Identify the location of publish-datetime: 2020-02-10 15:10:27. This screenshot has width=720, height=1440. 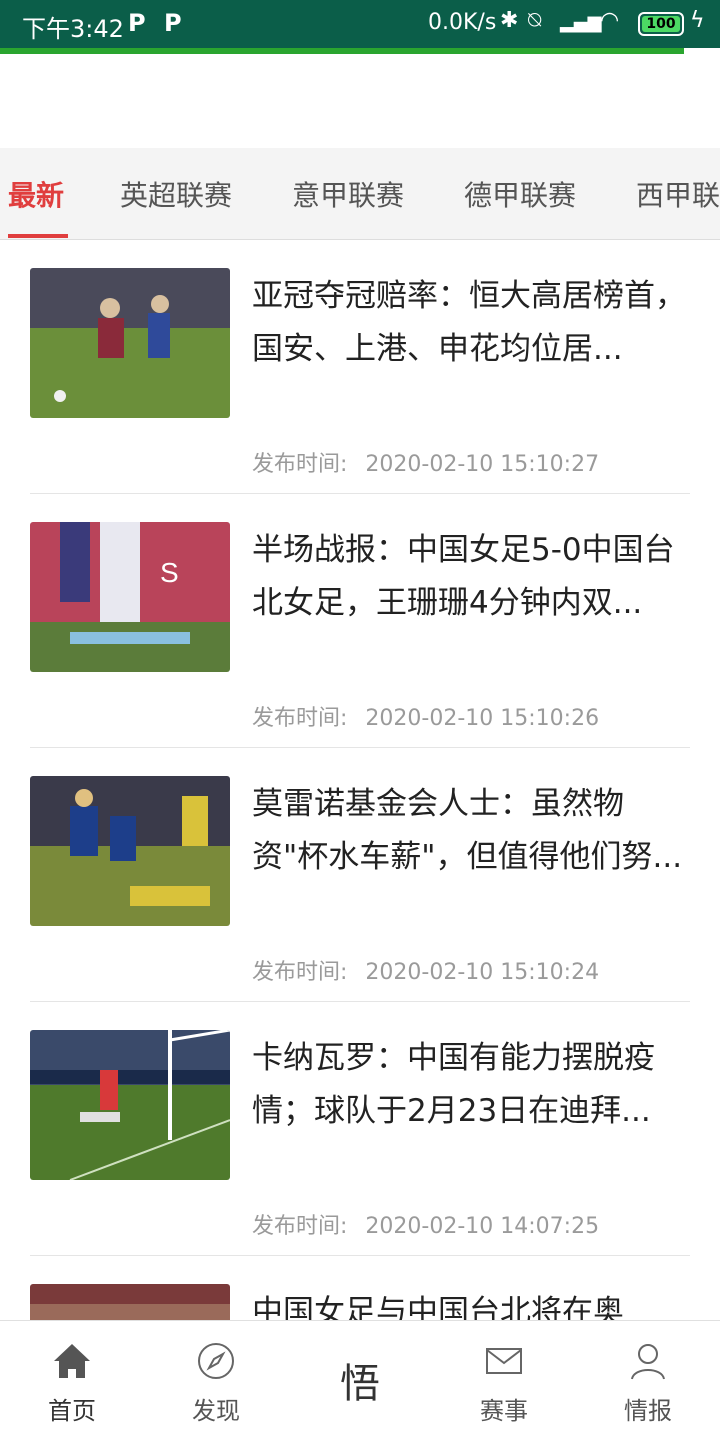
(482, 464).